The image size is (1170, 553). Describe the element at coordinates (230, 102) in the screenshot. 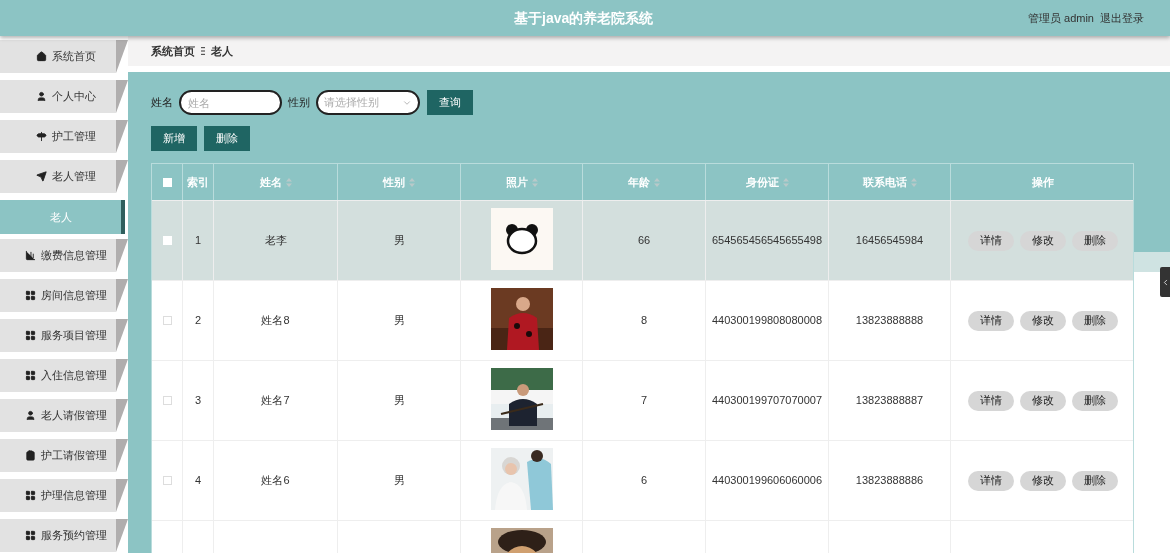

I see `input-field: 姓名` at that location.